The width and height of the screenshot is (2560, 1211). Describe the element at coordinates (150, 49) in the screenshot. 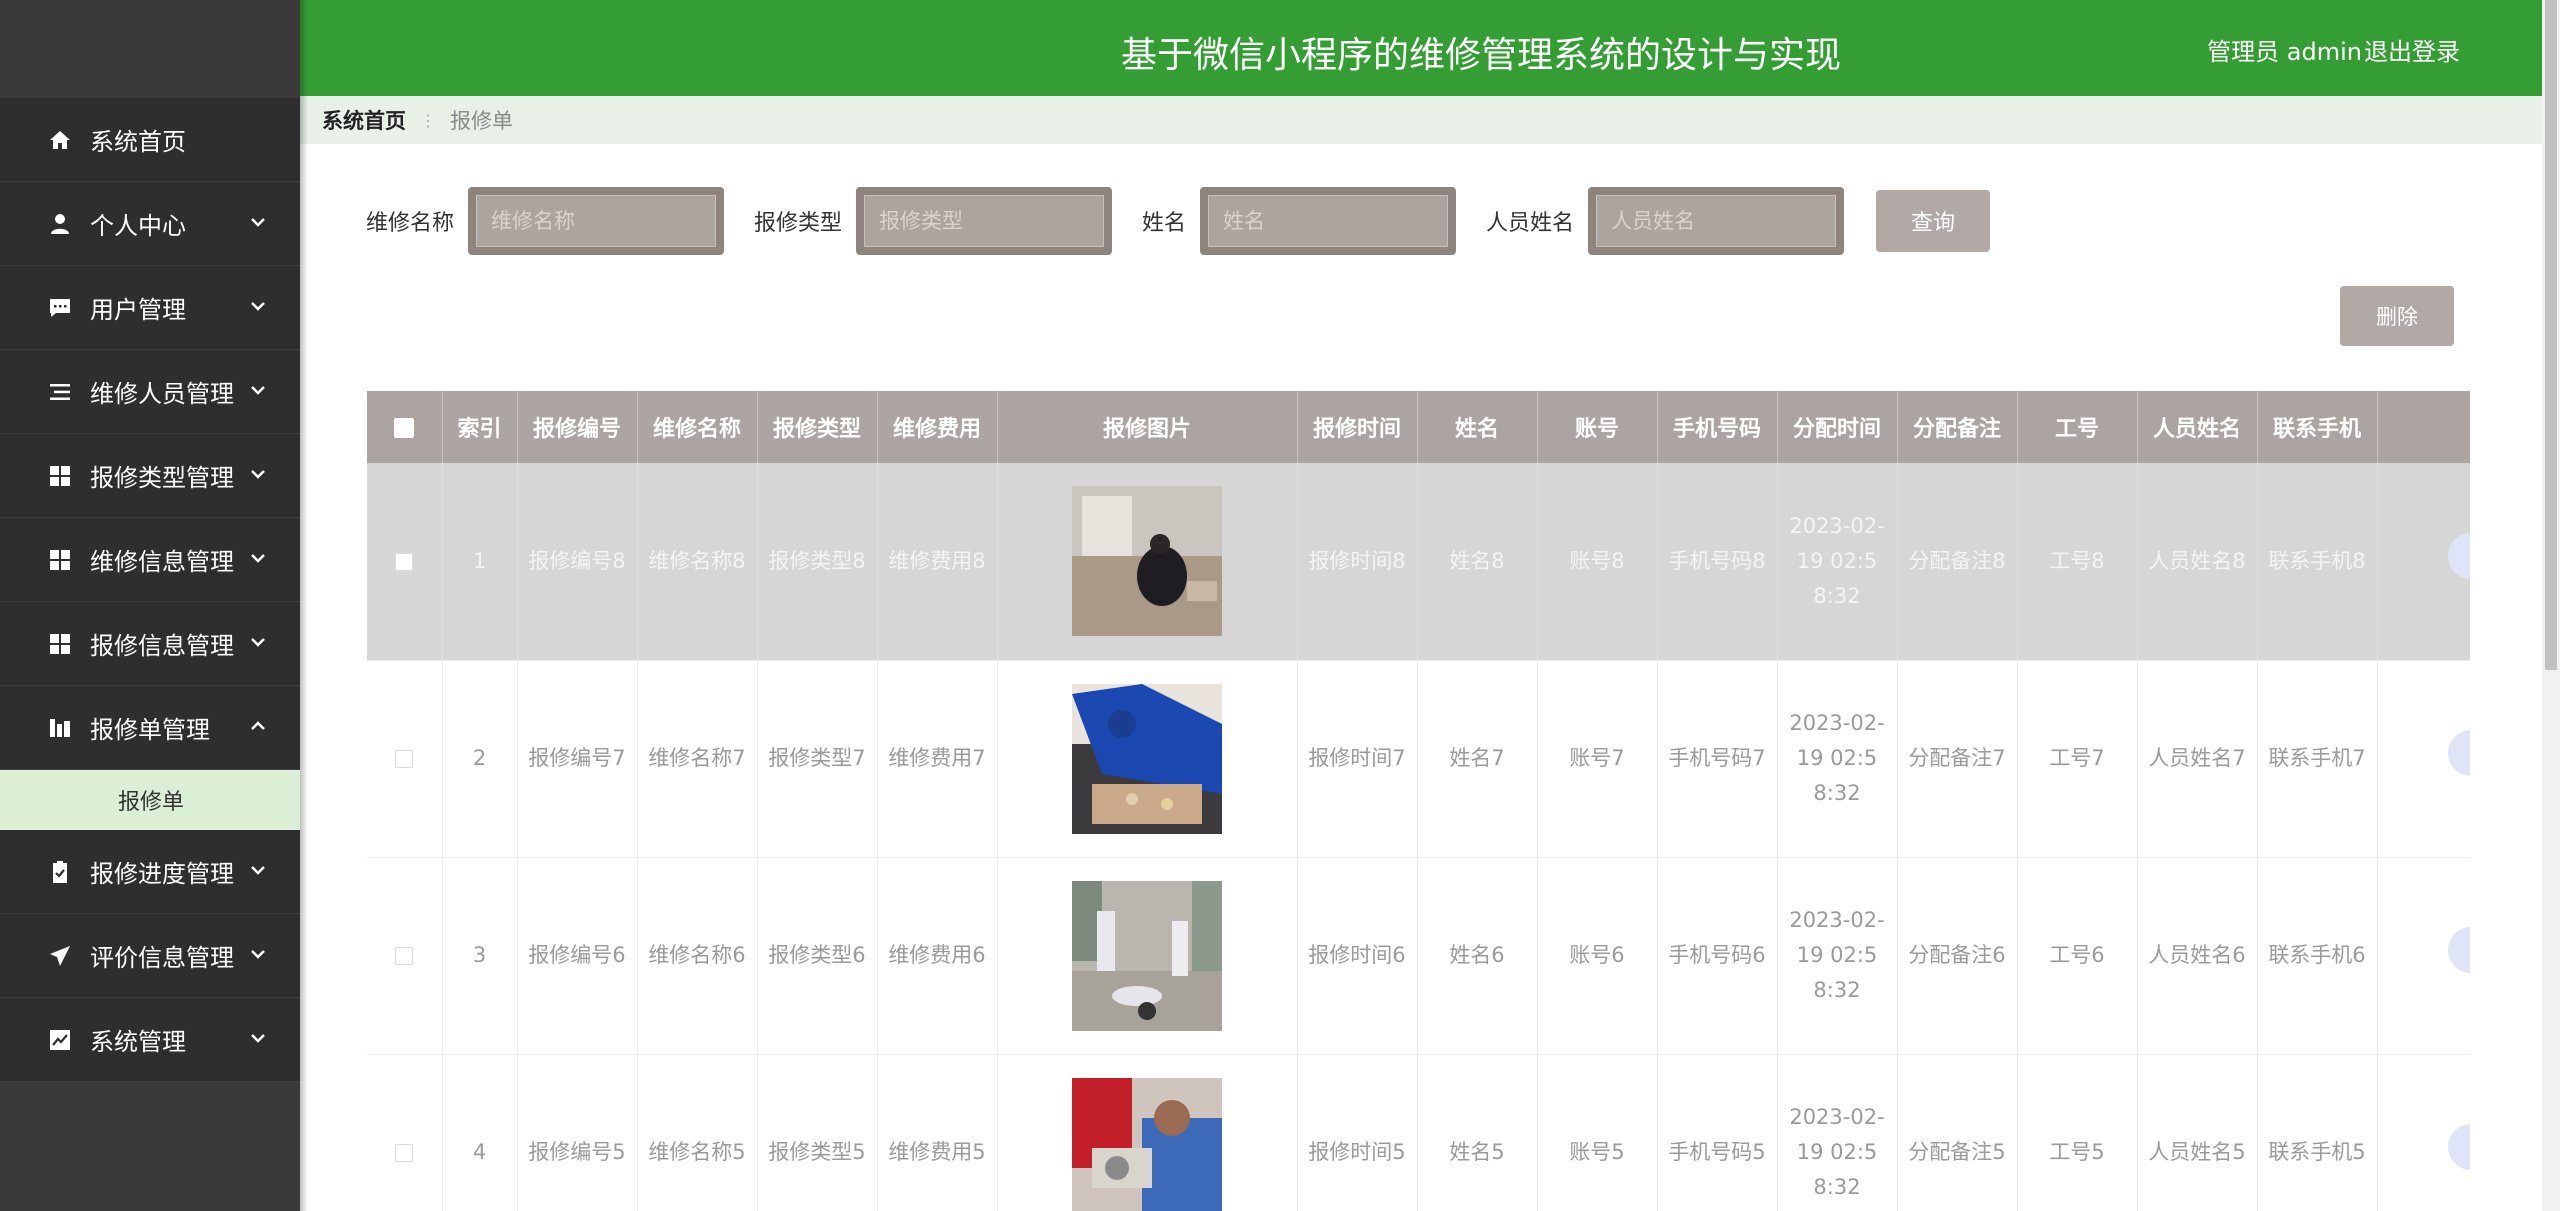

I see `sidebar-logo-area` at that location.